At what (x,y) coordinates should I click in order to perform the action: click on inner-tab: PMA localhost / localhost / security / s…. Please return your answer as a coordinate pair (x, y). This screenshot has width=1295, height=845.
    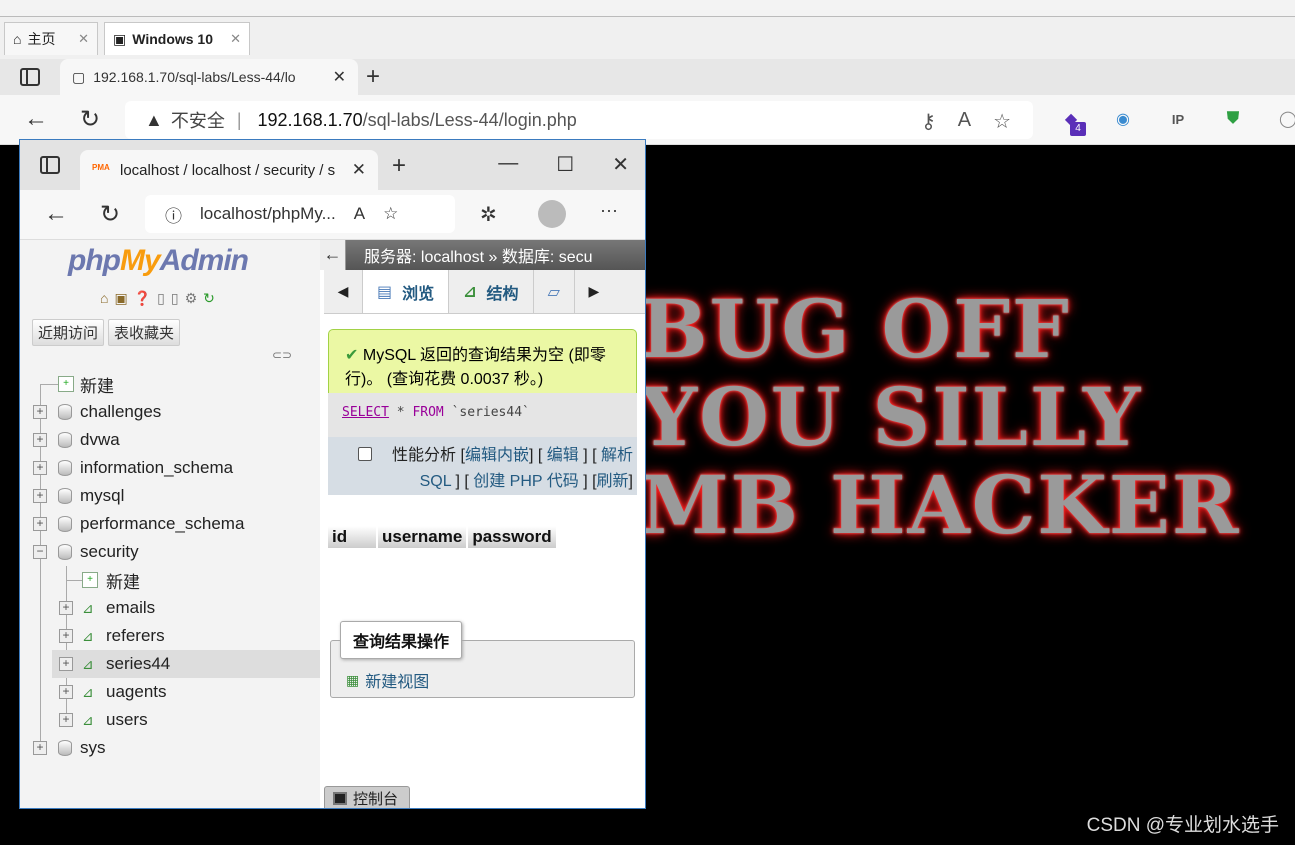
    Looking at the image, I should click on (229, 170).